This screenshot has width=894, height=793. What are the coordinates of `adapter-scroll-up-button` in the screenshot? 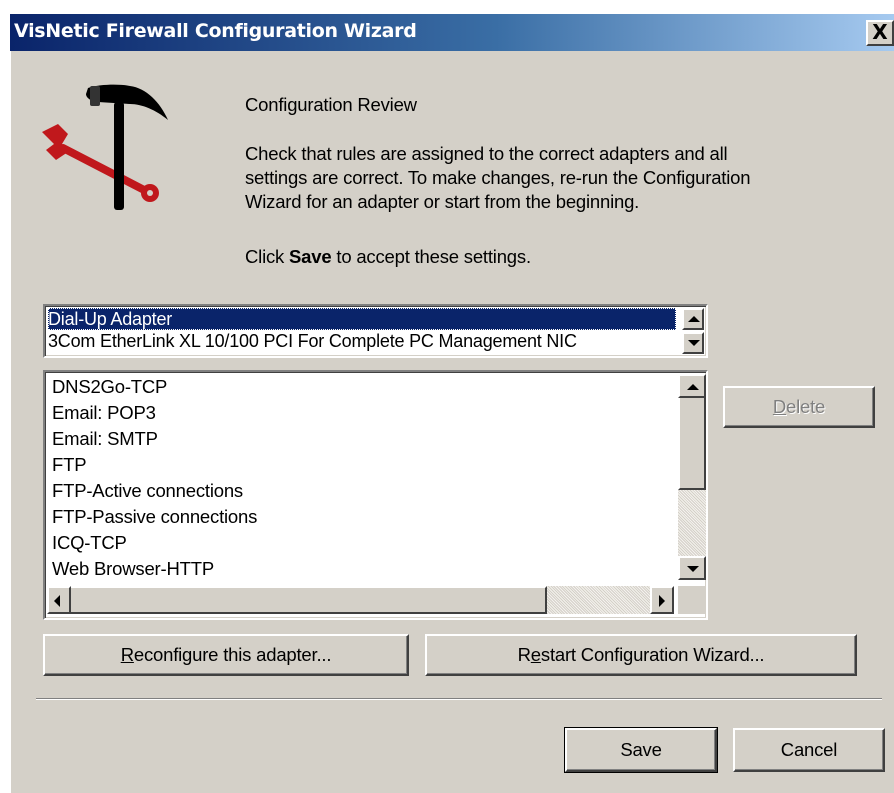 It's located at (693, 319).